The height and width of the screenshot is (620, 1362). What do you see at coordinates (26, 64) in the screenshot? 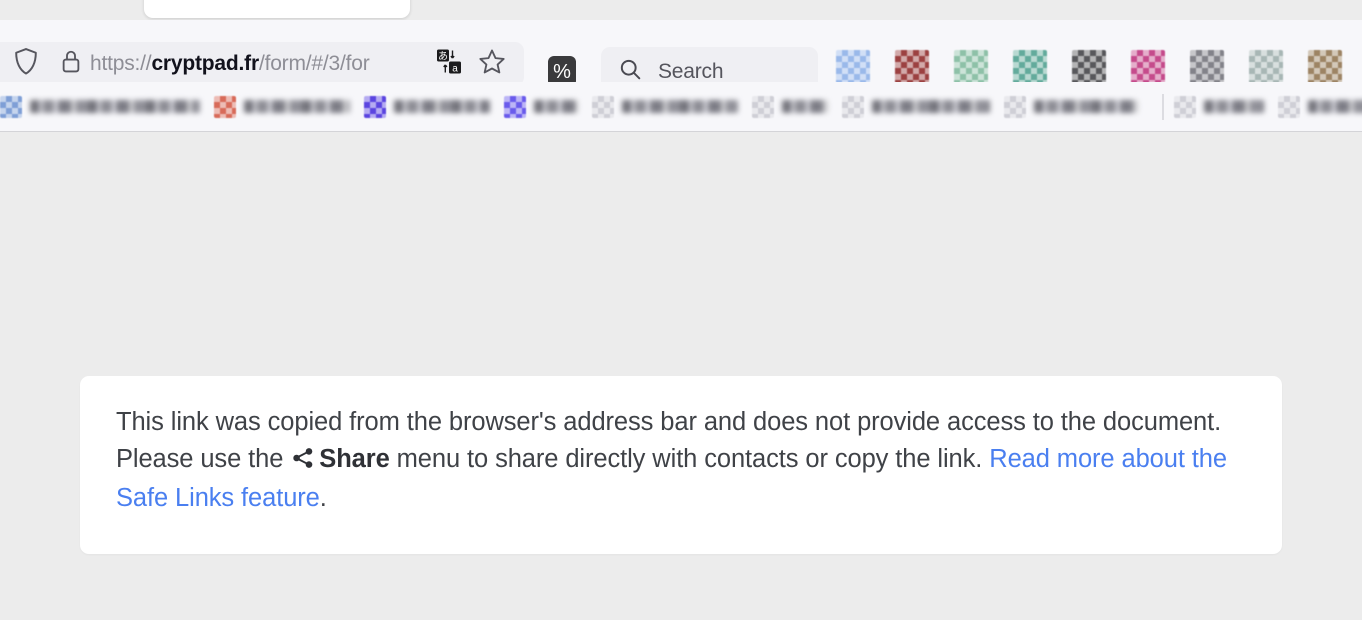
I see `shield-icon` at bounding box center [26, 64].